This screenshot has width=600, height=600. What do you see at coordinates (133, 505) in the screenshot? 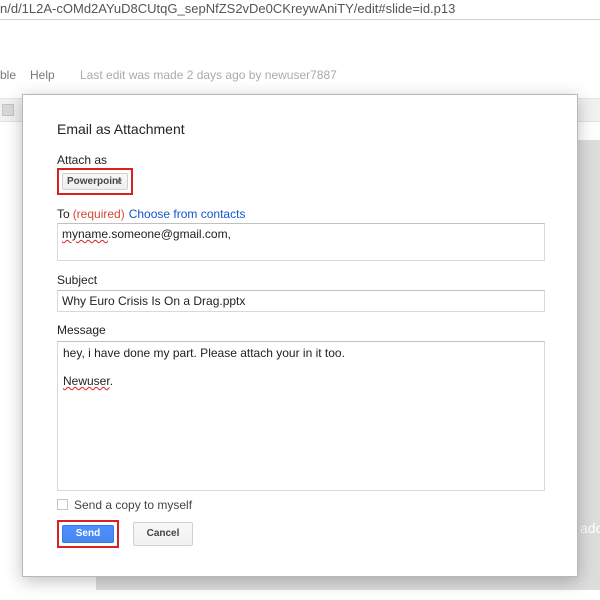
I see `send-copy-label: Send a copy to myself` at bounding box center [133, 505].